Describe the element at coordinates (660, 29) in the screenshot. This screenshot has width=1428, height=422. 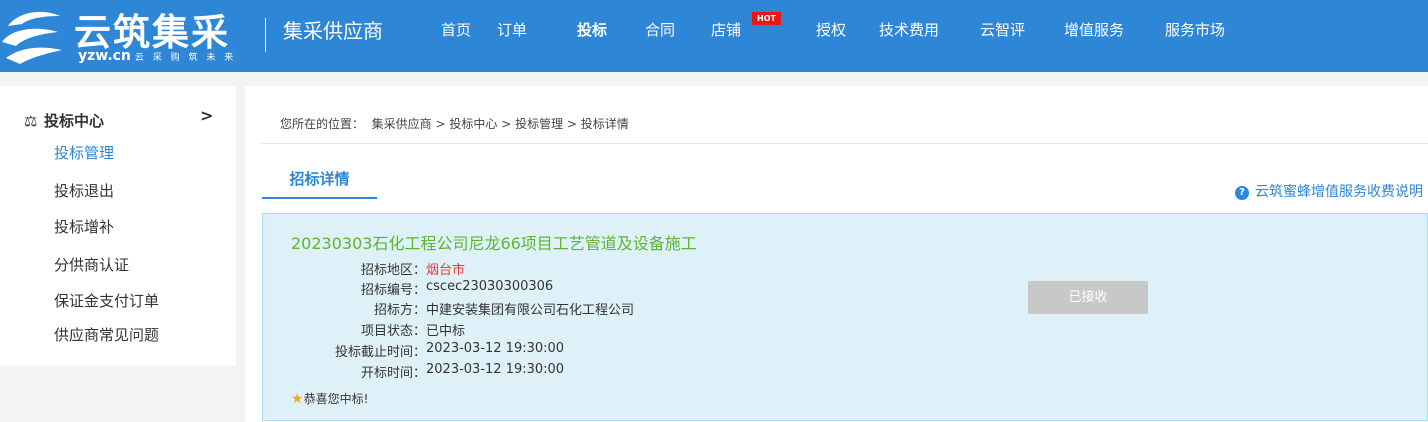
I see `nav-contracts: 合同` at that location.